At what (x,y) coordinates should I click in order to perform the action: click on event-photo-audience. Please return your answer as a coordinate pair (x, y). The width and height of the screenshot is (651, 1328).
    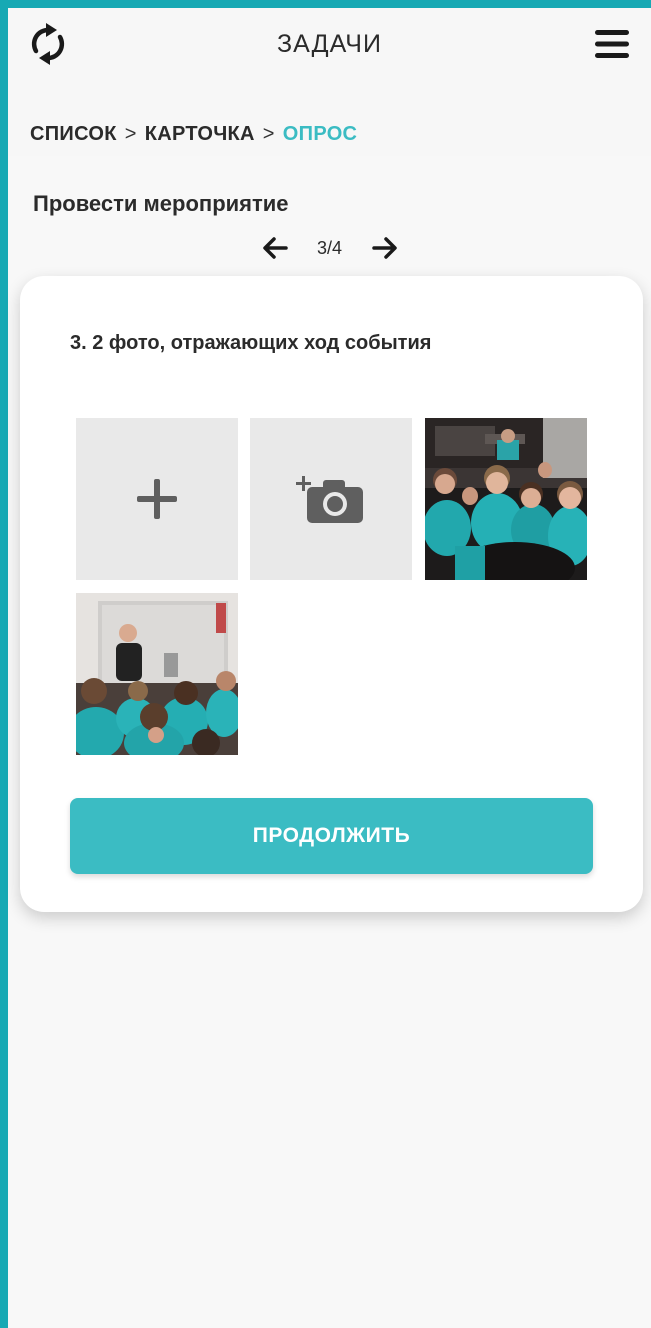
    Looking at the image, I should click on (506, 499).